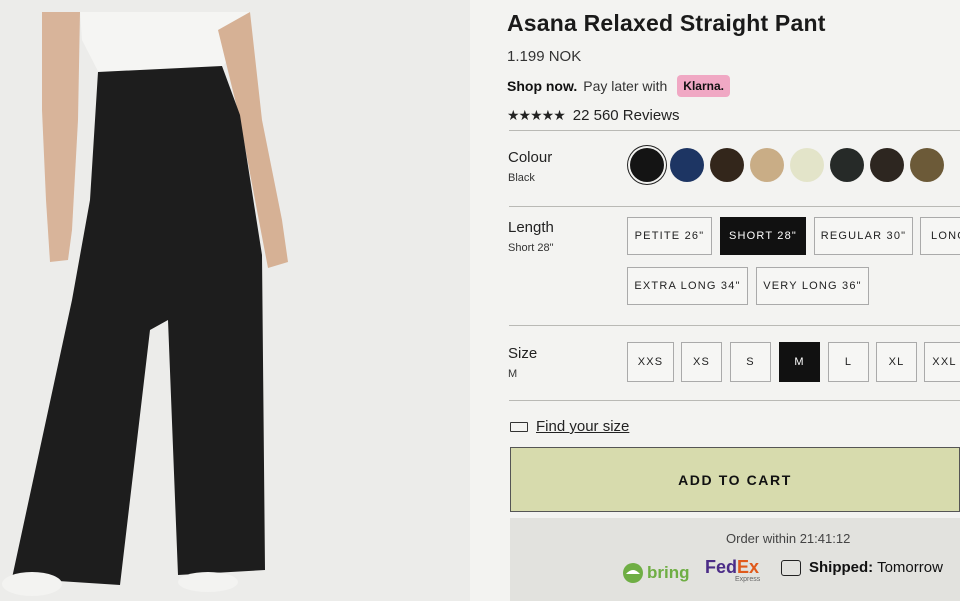 This screenshot has height=601, width=960. Describe the element at coordinates (721, 567) in the screenshot. I see `fedex-fe-text: Fed` at that location.